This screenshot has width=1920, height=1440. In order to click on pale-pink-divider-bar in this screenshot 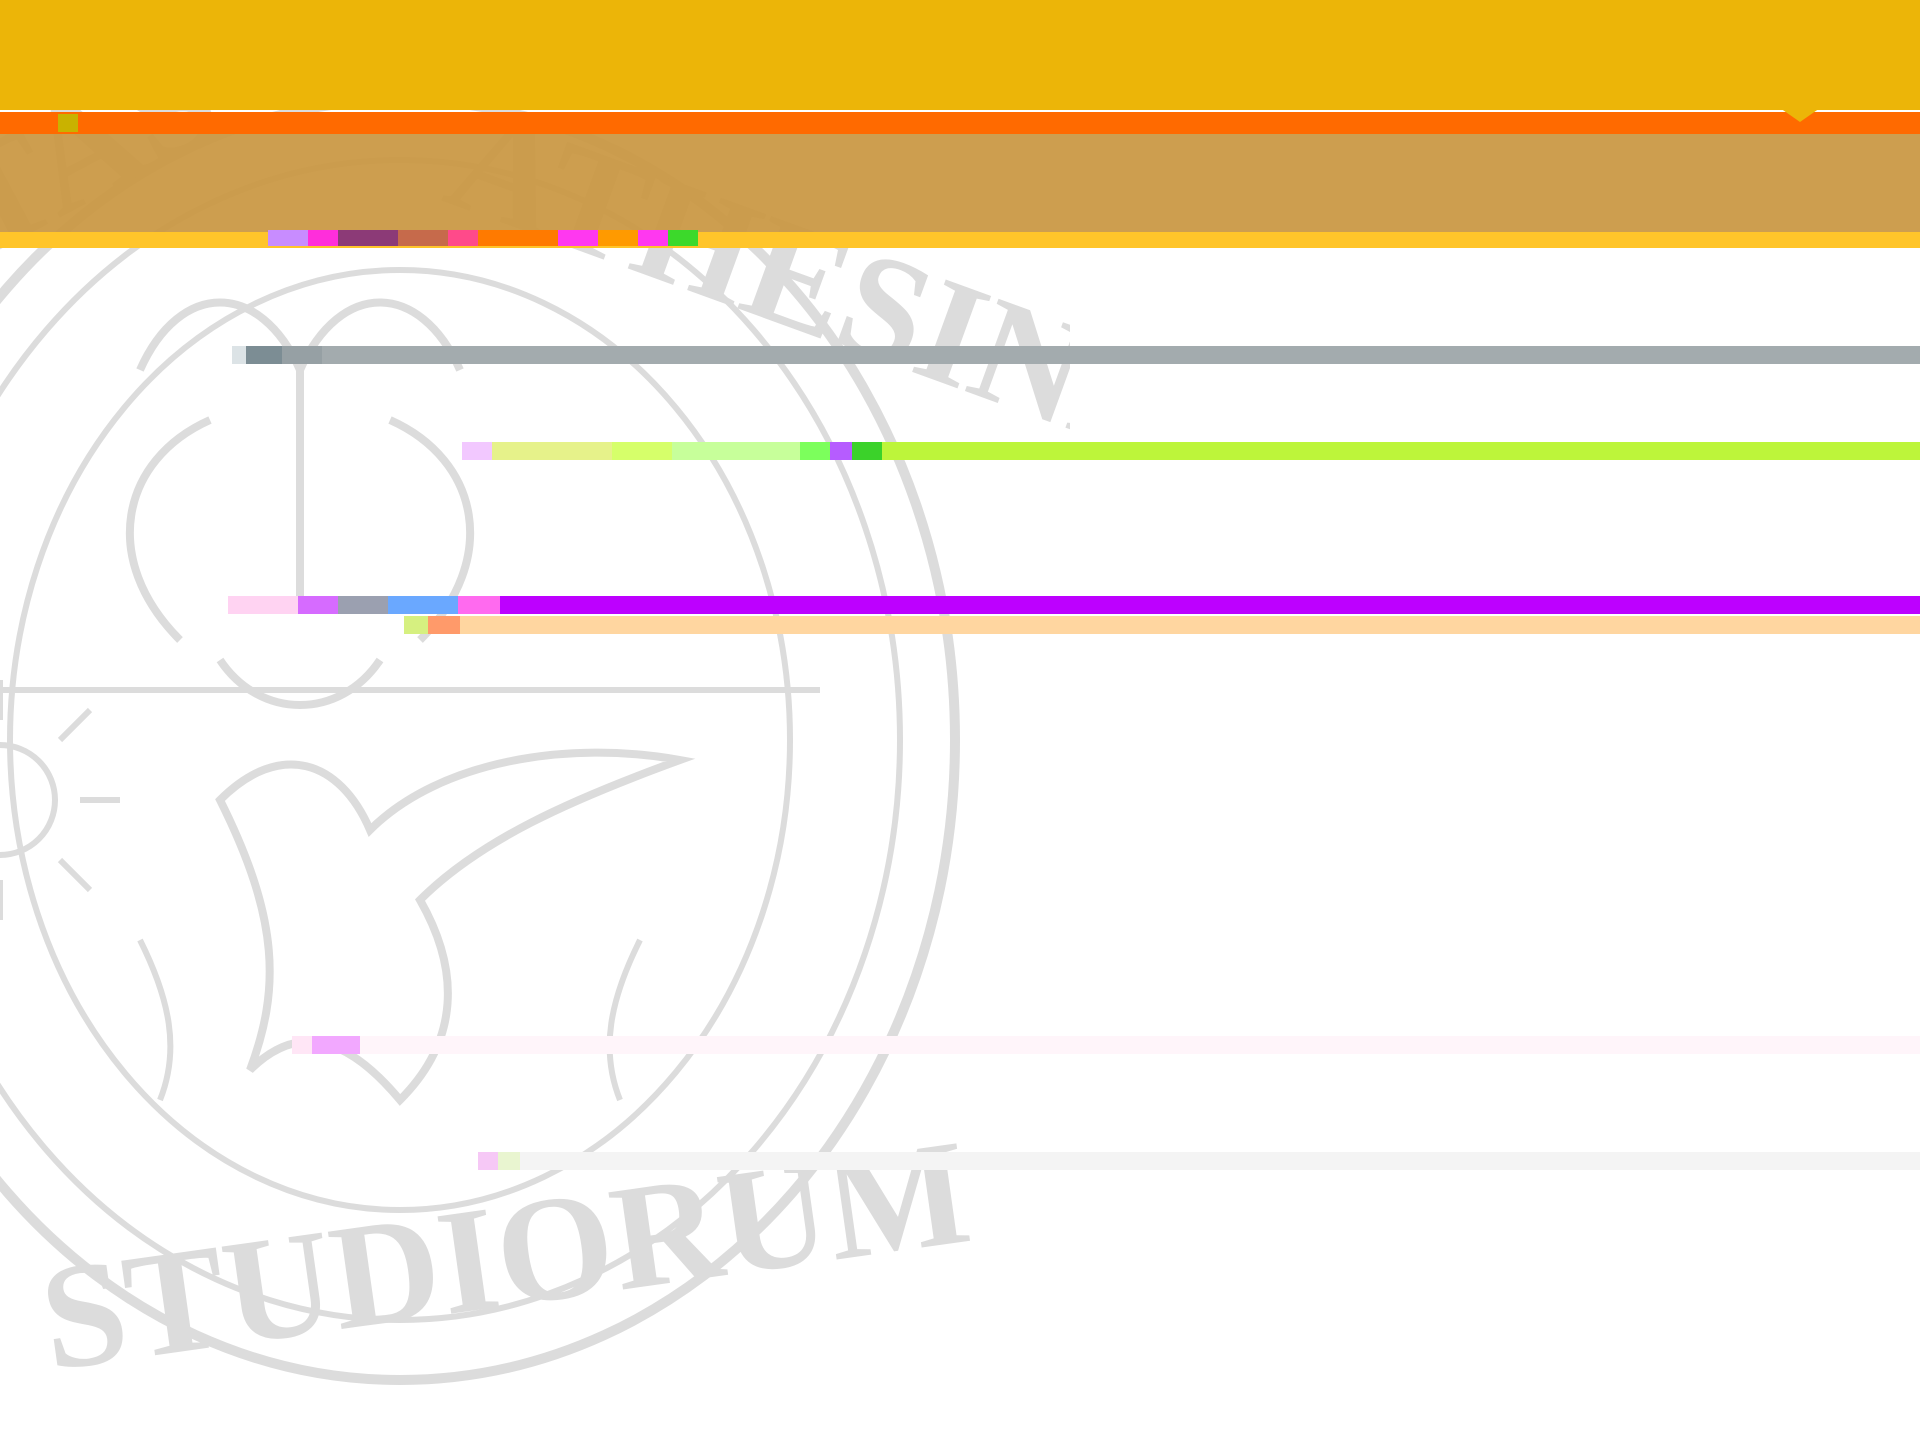, I will do `click(1140, 1045)`.